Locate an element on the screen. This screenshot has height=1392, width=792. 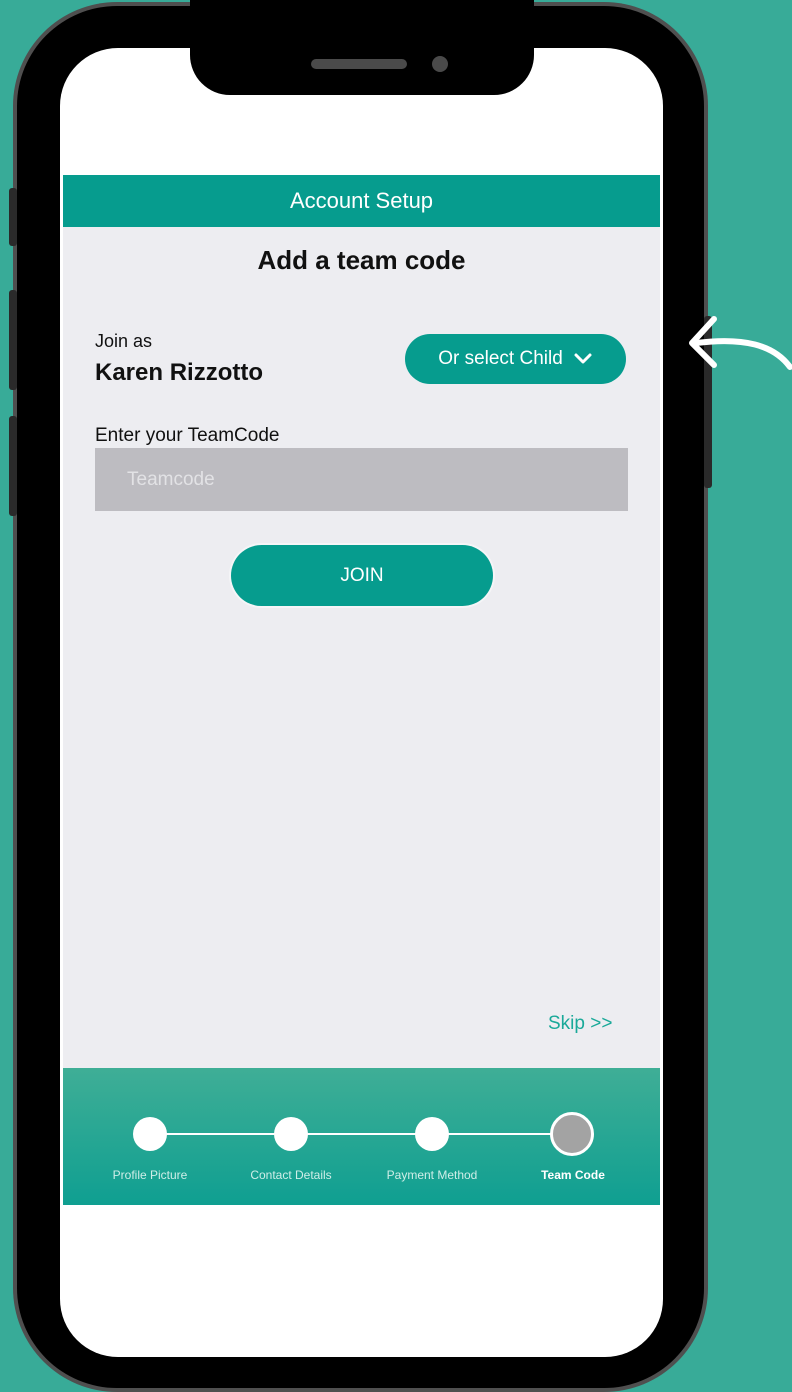
volume-up-button is located at coordinates (13, 340).